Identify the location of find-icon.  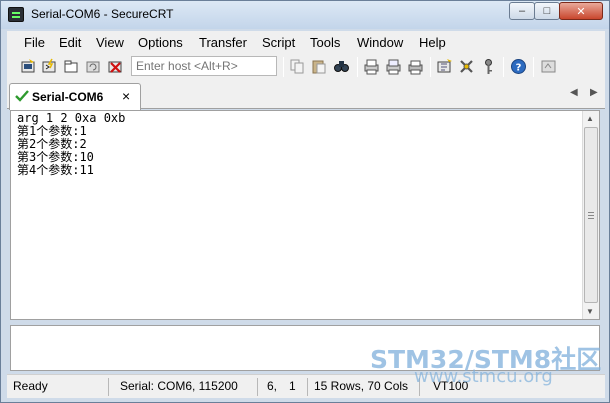
(341, 66).